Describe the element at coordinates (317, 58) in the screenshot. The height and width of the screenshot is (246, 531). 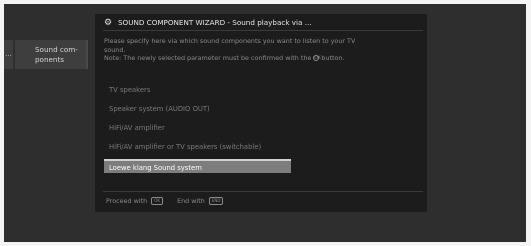
I see `ok-button-icon: OK` at that location.